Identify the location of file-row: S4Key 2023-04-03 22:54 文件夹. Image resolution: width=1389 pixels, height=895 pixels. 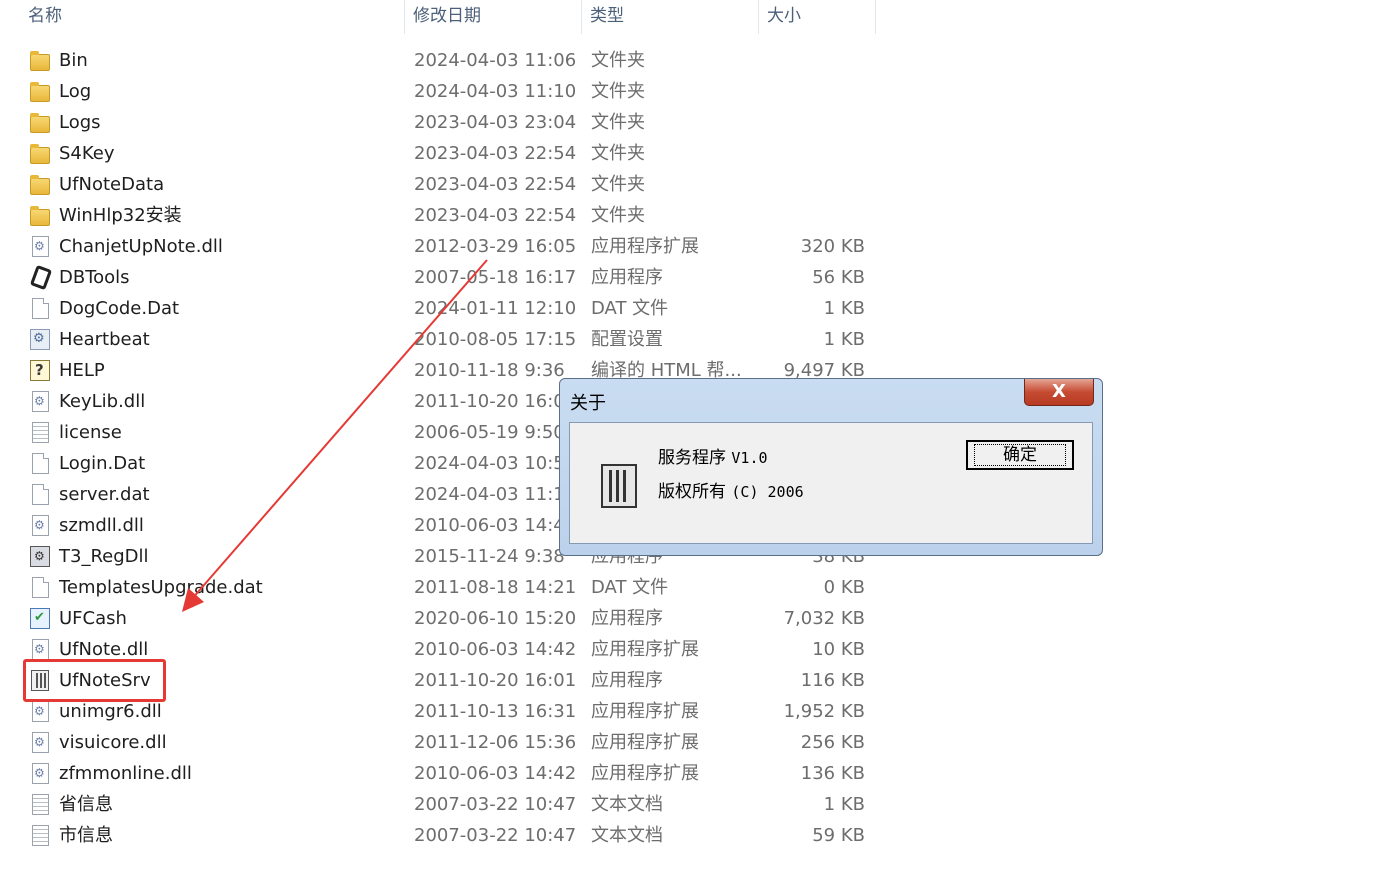
(450, 153).